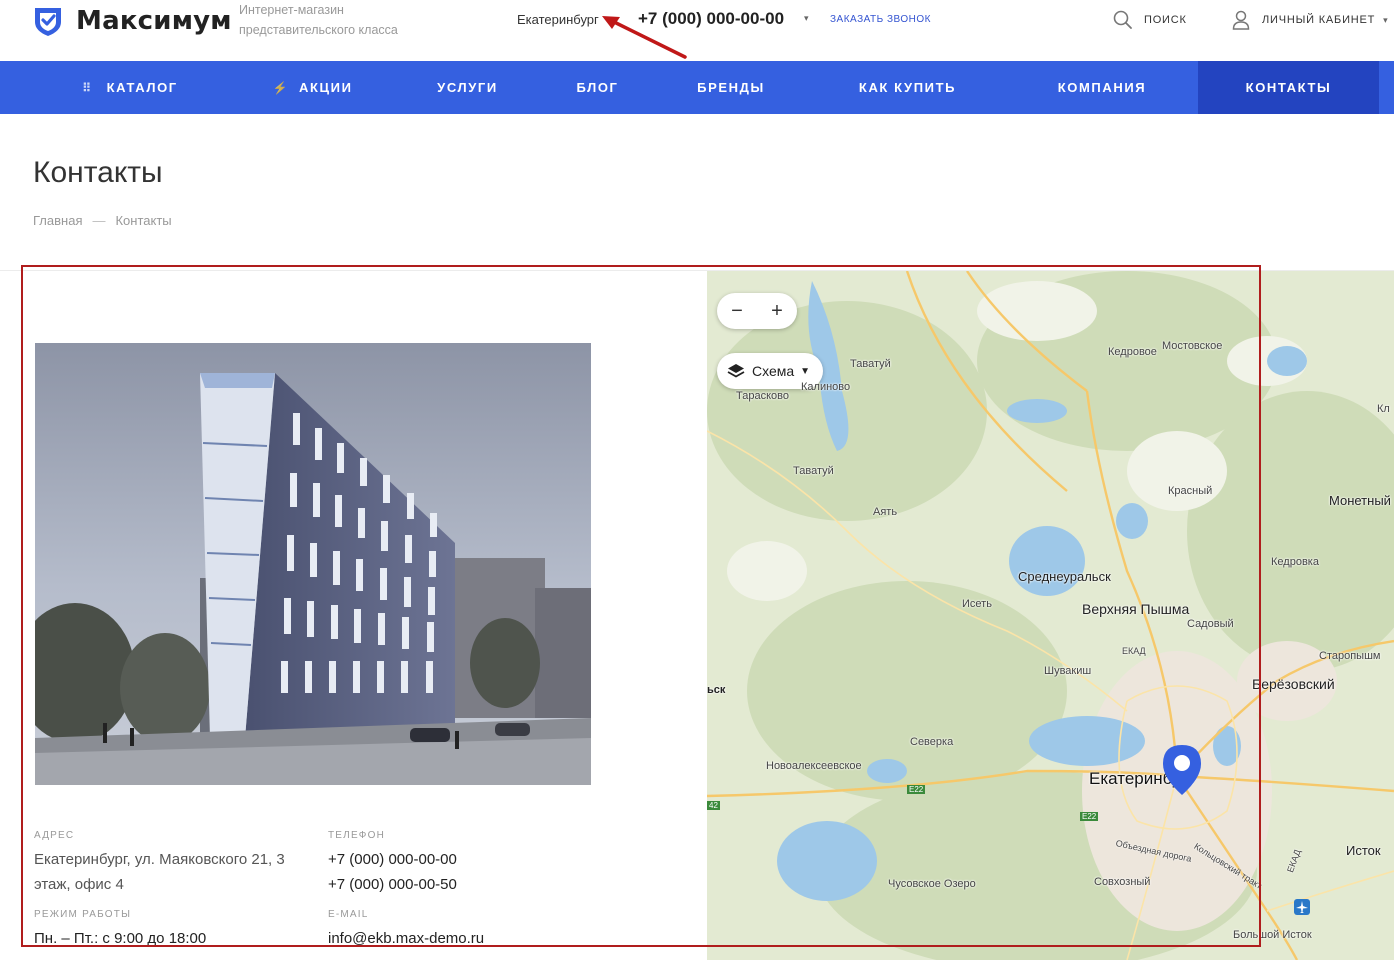 This screenshot has width=1394, height=960. I want to click on map-label: Монетный, so click(1360, 500).